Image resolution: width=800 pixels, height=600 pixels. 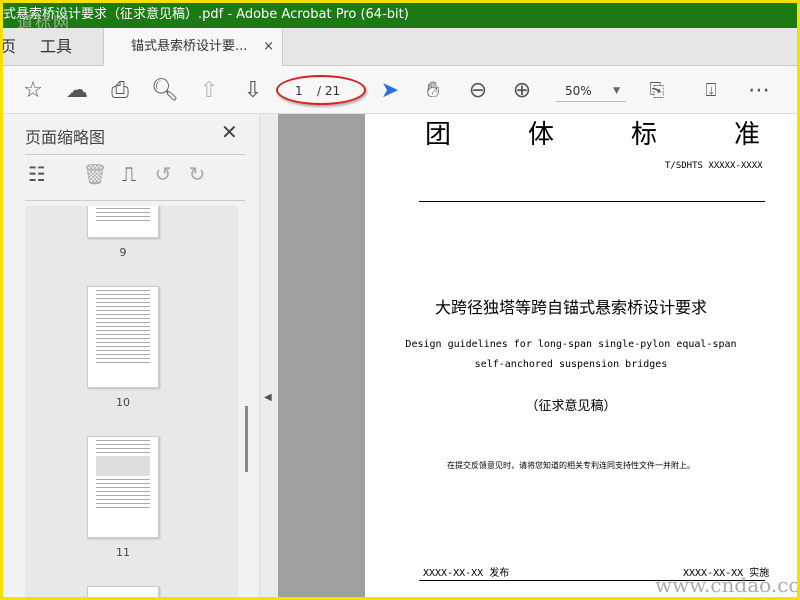 What do you see at coordinates (197, 174) in the screenshot?
I see `rotate-right-icon: ↻` at bounding box center [197, 174].